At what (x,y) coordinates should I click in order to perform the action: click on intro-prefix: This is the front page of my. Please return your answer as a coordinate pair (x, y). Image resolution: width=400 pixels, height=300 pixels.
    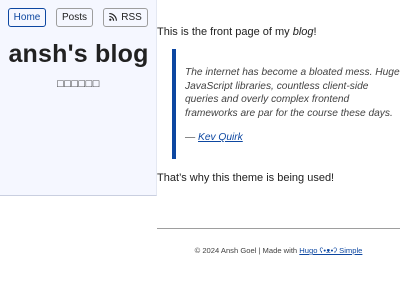
    Looking at the image, I should click on (225, 32).